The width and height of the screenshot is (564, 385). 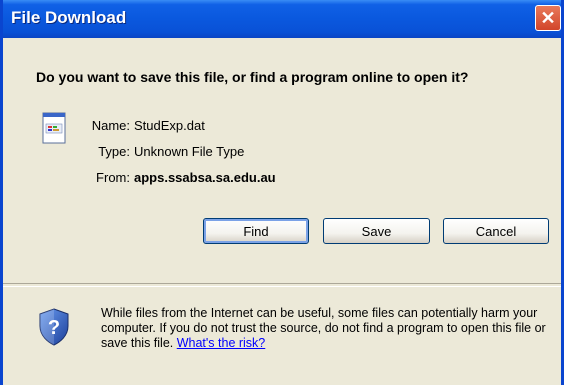 What do you see at coordinates (69, 17) in the screenshot?
I see `window-title: File Download` at bounding box center [69, 17].